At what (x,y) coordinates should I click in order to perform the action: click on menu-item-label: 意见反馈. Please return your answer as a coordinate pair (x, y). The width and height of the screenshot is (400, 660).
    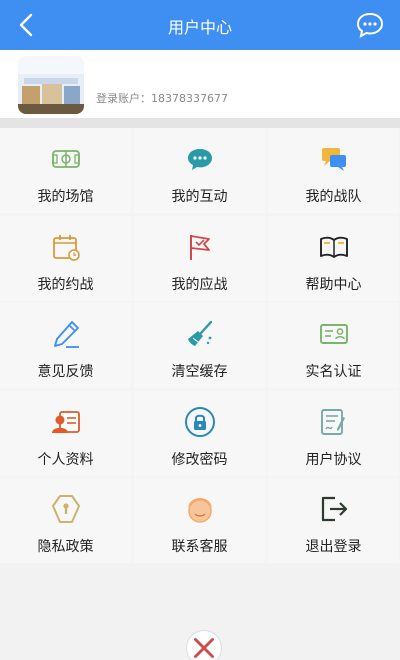
    Looking at the image, I should click on (65, 372).